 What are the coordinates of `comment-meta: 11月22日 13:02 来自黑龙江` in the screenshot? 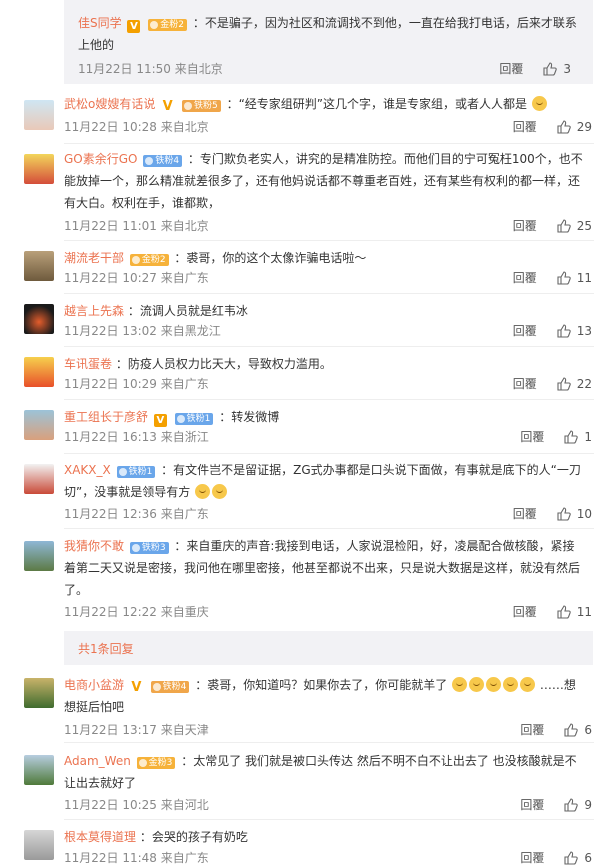 It's located at (142, 331).